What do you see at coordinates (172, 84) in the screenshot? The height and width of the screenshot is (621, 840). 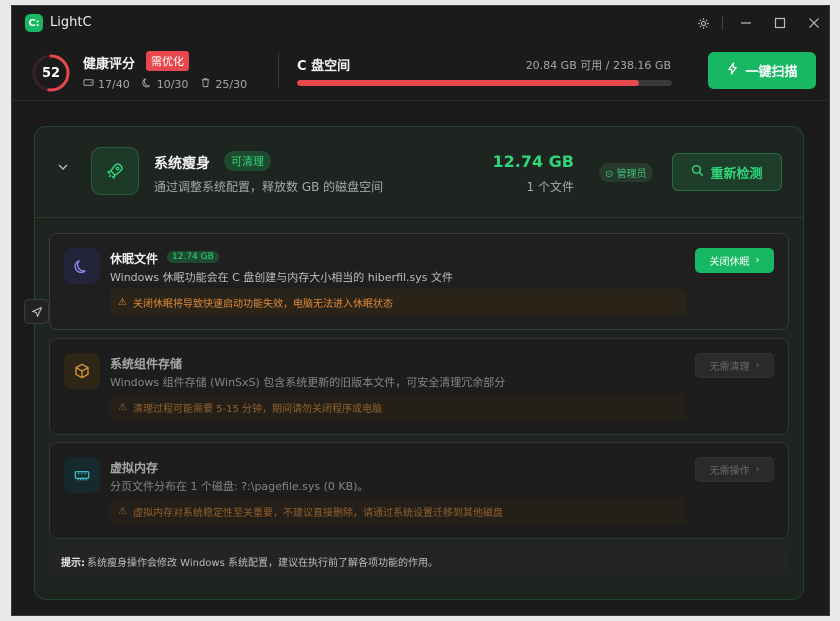 I see `stat-sleep-value: 10/30` at bounding box center [172, 84].